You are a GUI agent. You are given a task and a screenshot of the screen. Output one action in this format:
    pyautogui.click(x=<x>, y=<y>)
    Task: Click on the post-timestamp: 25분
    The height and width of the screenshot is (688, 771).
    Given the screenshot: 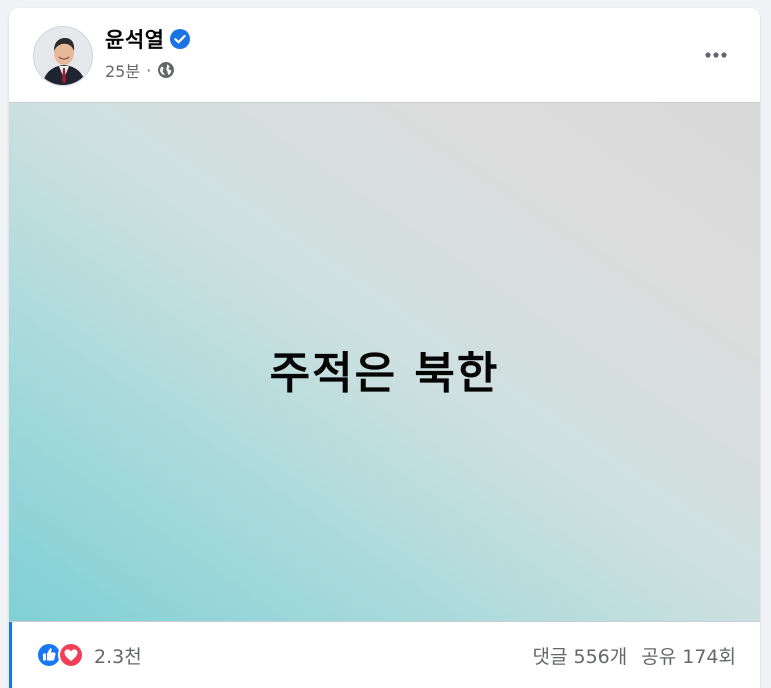 What is the action you would take?
    pyautogui.click(x=122, y=70)
    